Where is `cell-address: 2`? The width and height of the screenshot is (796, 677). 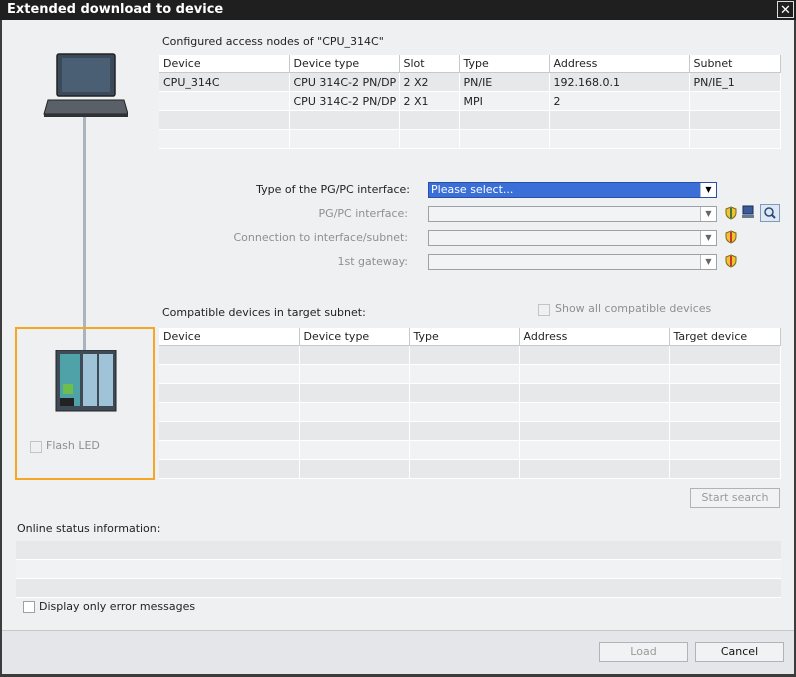
cell-address: 2 is located at coordinates (619, 101).